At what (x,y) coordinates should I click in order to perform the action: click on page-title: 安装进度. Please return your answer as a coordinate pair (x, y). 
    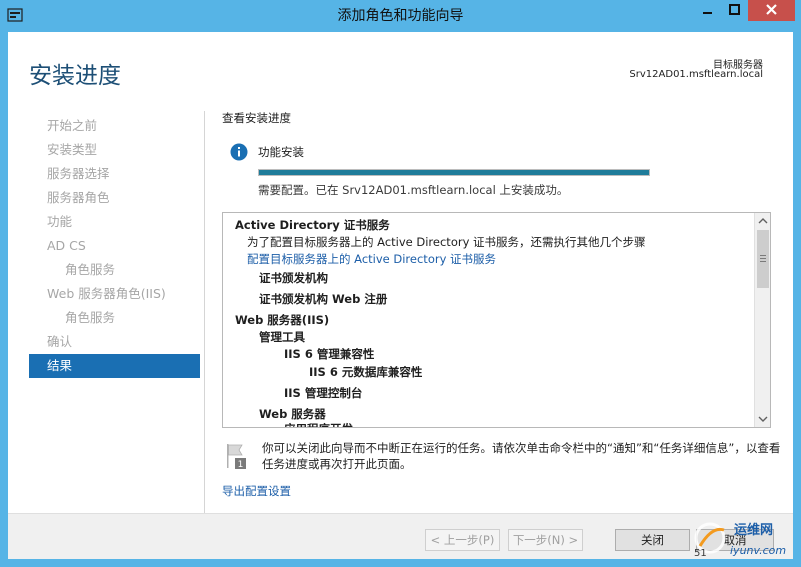
    Looking at the image, I should click on (75, 76).